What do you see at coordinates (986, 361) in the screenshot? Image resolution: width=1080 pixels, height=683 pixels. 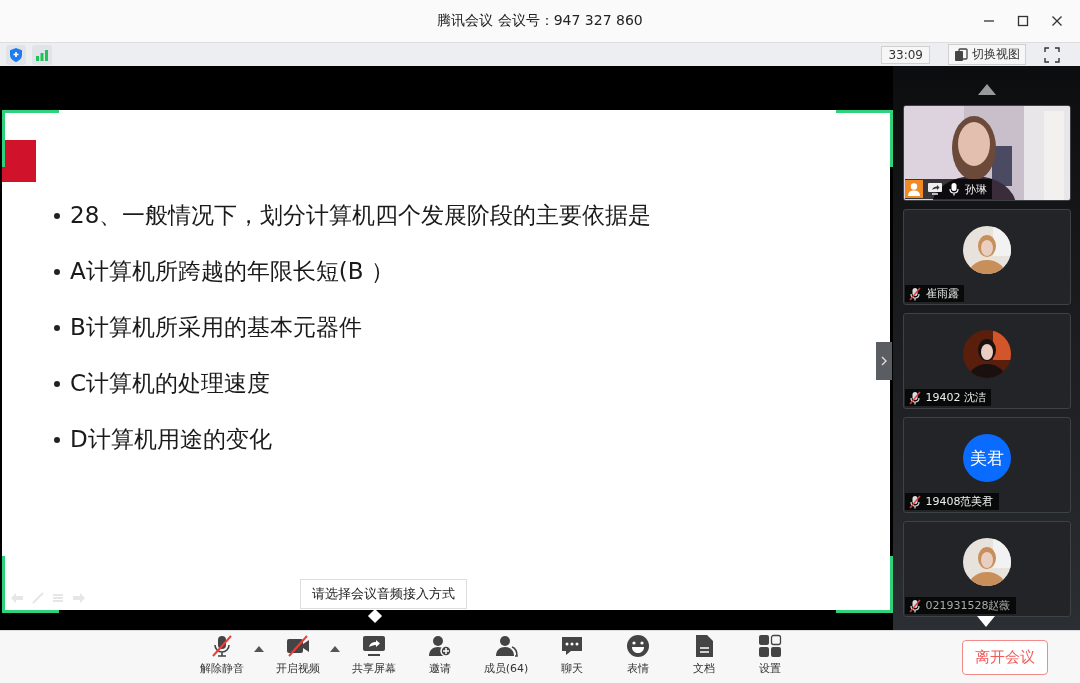 I see `participant-tile: 19402 沈洁` at bounding box center [986, 361].